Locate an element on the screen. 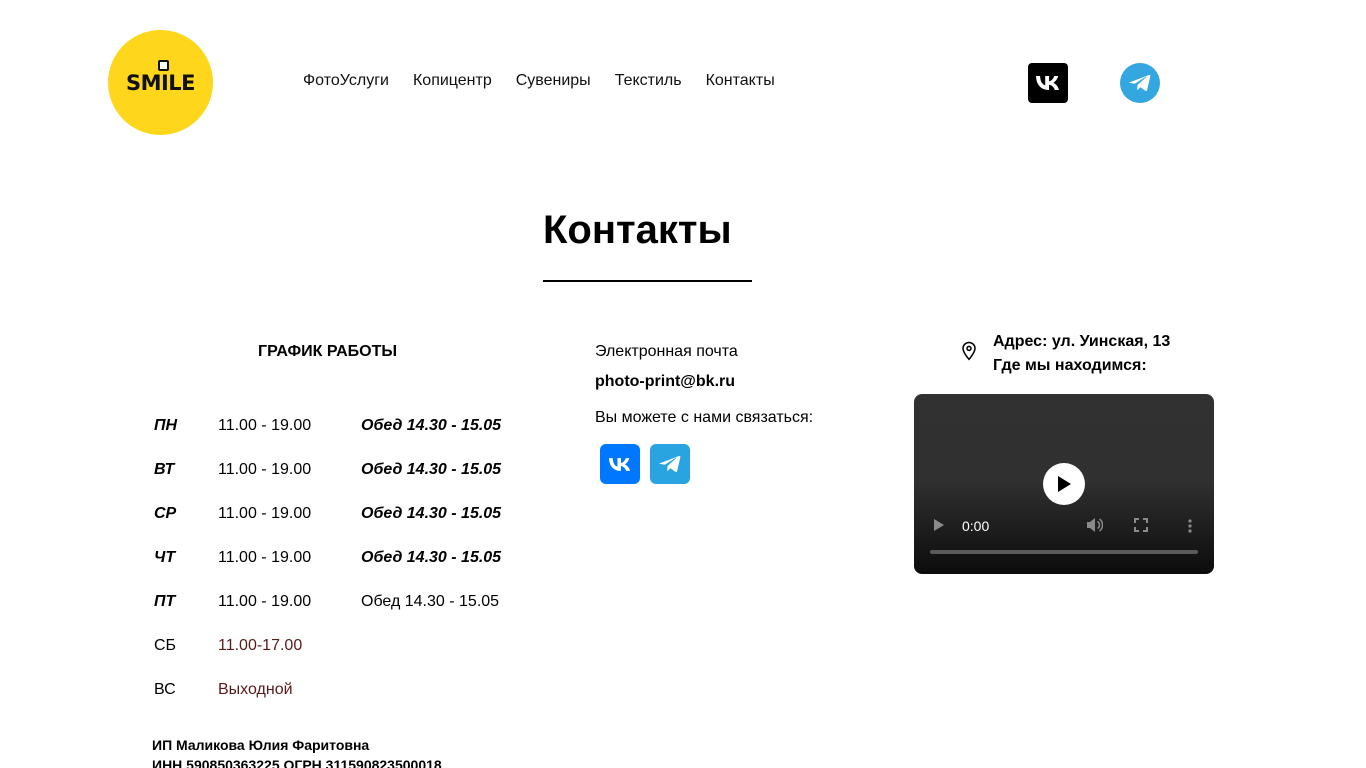 This screenshot has height=768, width=1366. email-label: Электронная почта is located at coordinates (666, 351).